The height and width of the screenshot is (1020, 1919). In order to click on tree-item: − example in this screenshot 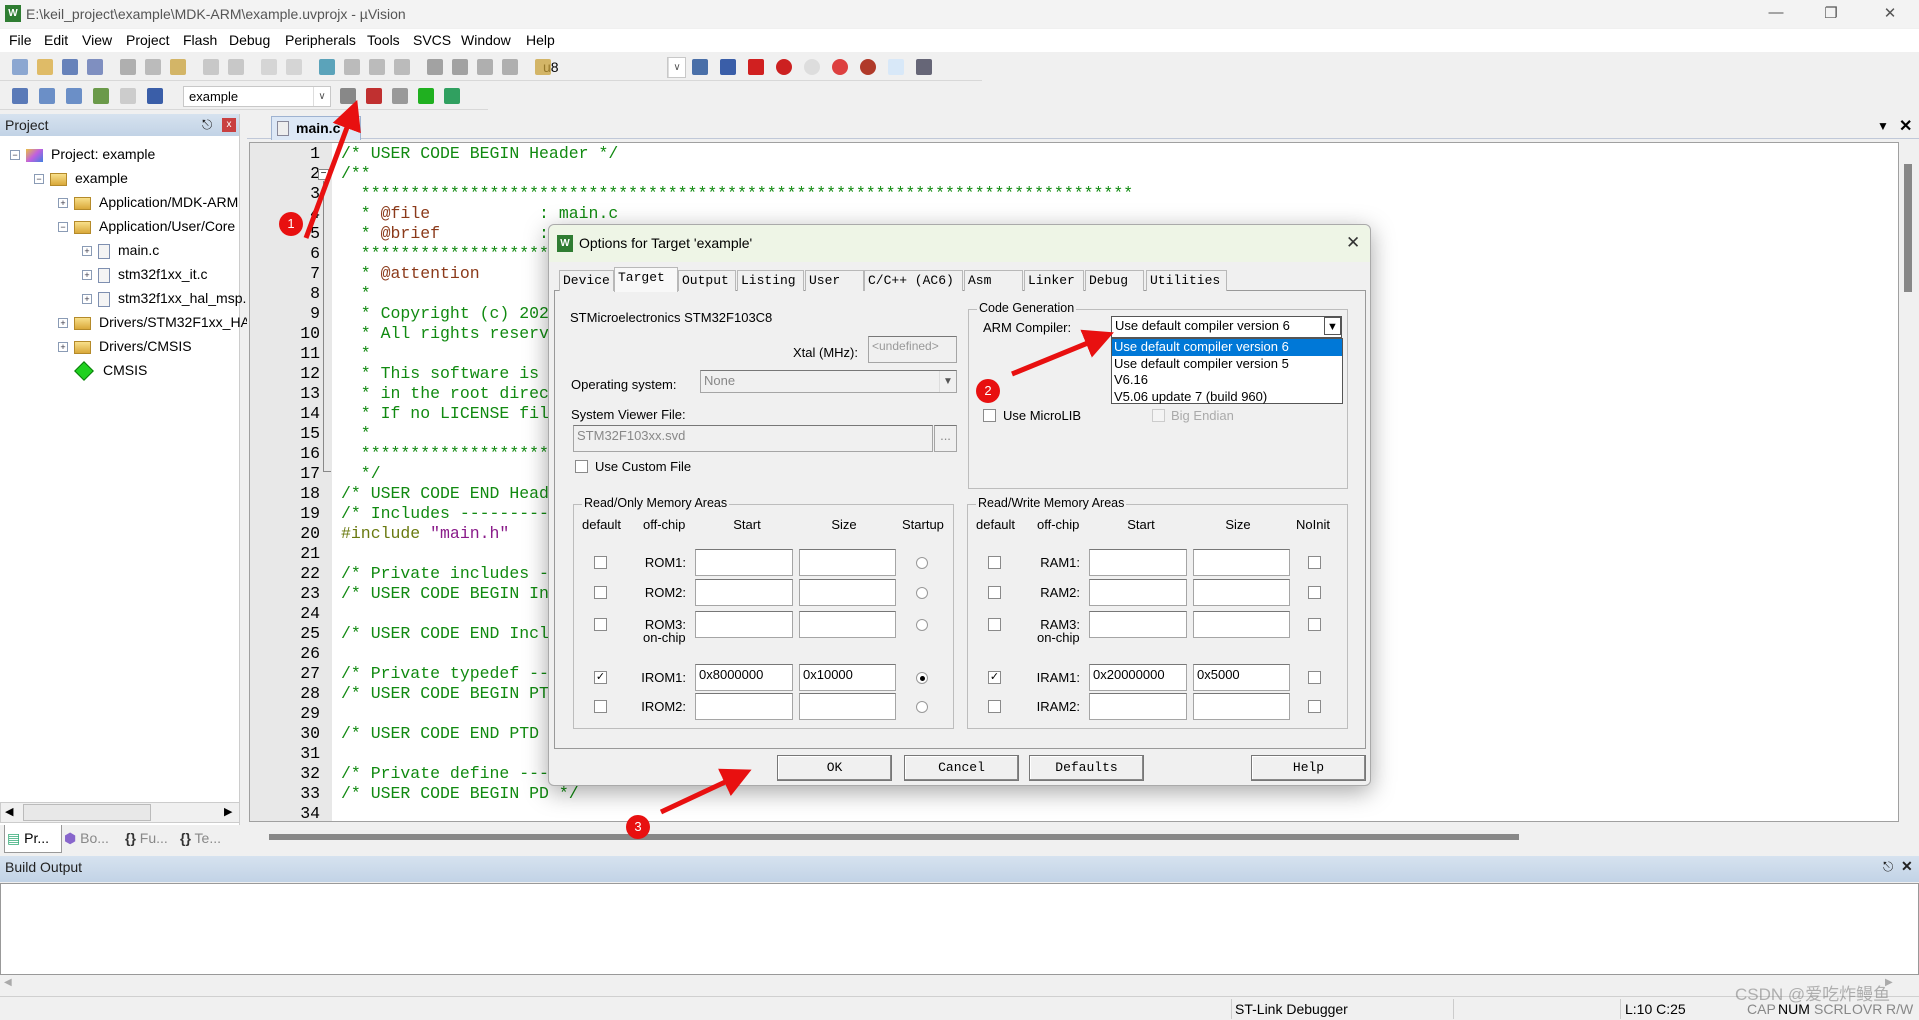, I will do `click(81, 178)`.